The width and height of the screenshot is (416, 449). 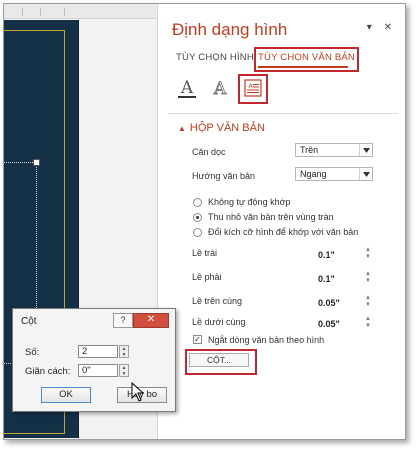 I want to click on margin-label: Lề trái, so click(x=205, y=253).